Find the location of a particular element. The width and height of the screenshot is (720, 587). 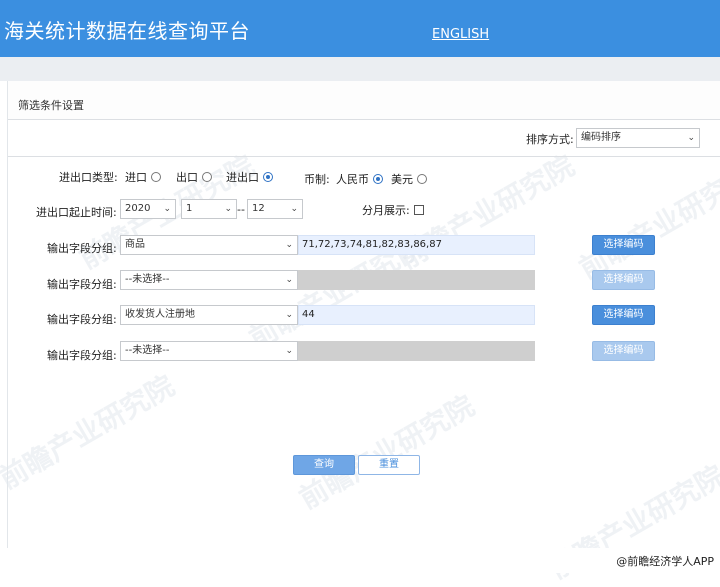

group-select-4-value: --未选择-- is located at coordinates (147, 350).